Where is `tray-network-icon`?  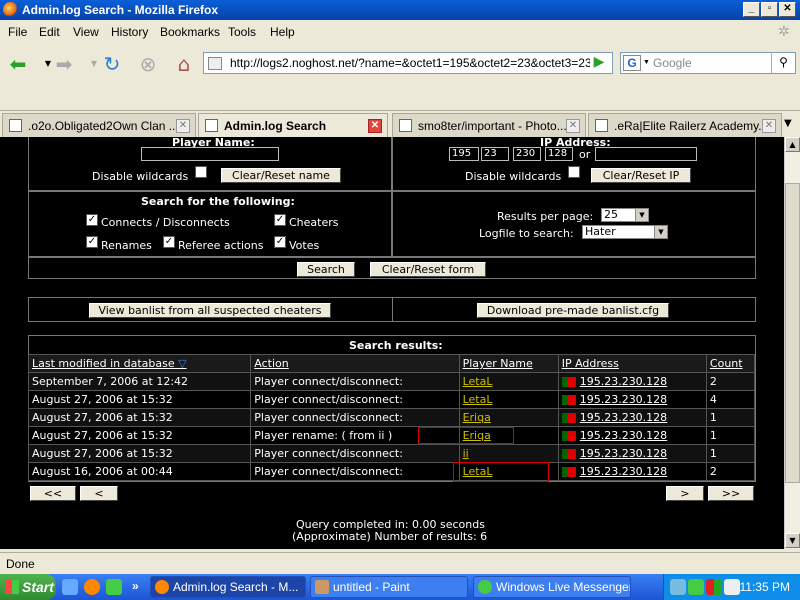
tray-network-icon is located at coordinates (678, 587).